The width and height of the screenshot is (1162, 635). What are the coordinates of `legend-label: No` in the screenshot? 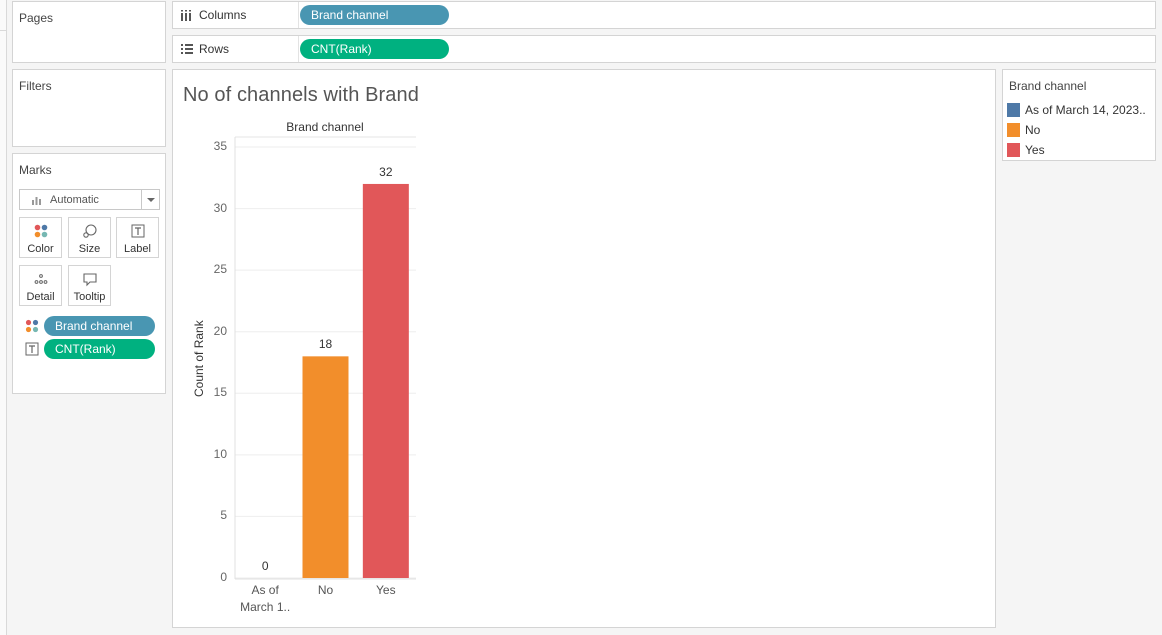 It's located at (1033, 130).